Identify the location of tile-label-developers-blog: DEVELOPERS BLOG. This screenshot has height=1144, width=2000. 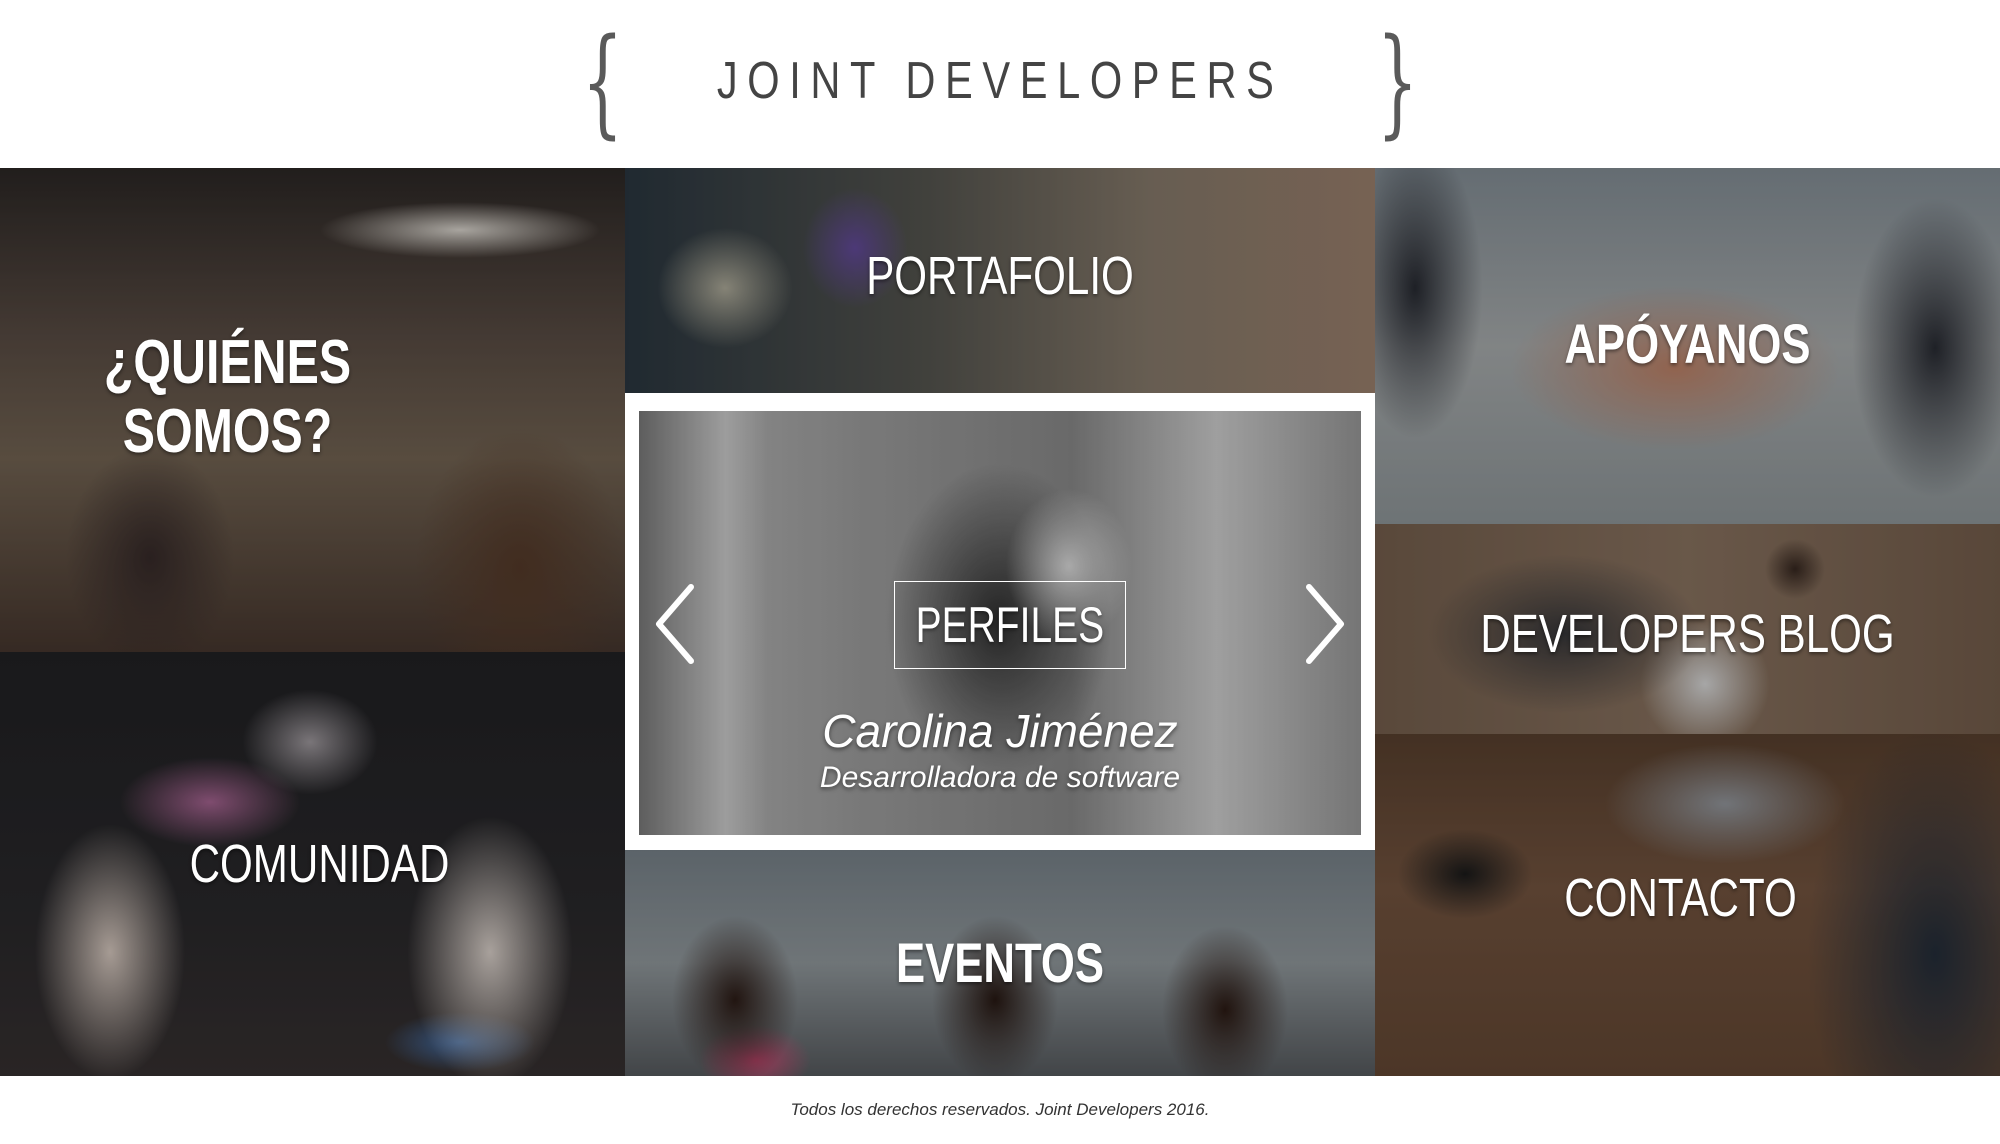
(1687, 634).